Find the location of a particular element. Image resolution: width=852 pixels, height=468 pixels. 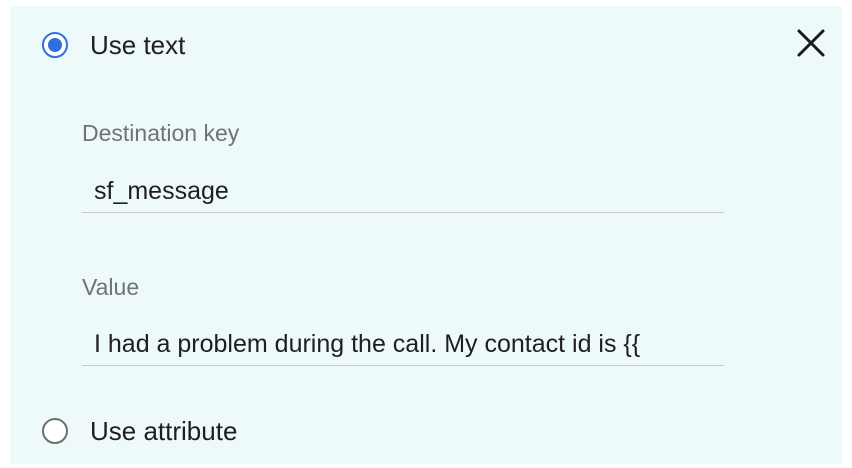

radio-unselected-icon is located at coordinates (55, 431).